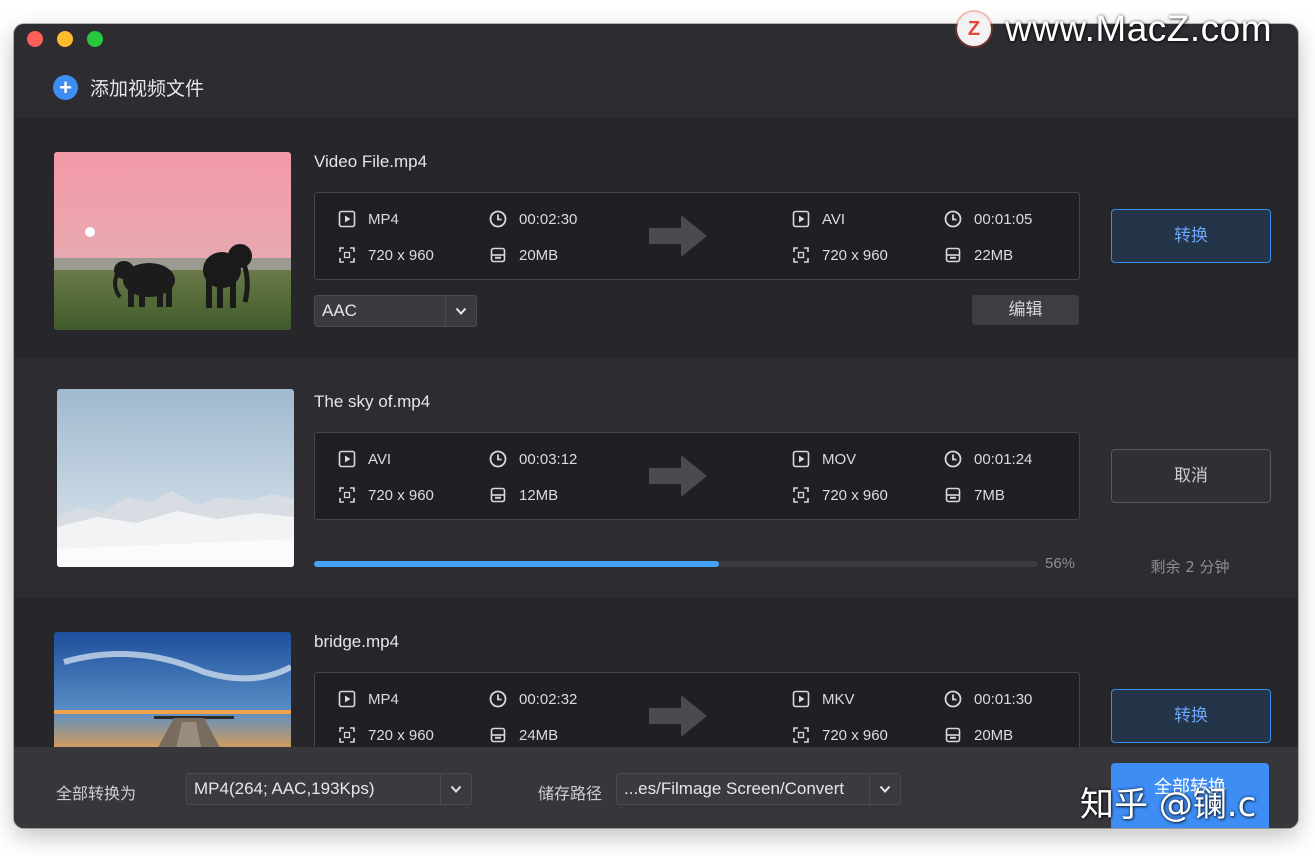  Describe the element at coordinates (1190, 567) in the screenshot. I see `time-remaining: 剩余 2 分钟` at that location.